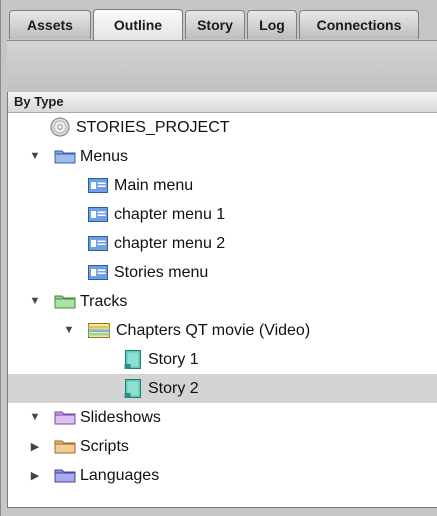 The width and height of the screenshot is (437, 516). I want to click on folder-orange-icon, so click(65, 446).